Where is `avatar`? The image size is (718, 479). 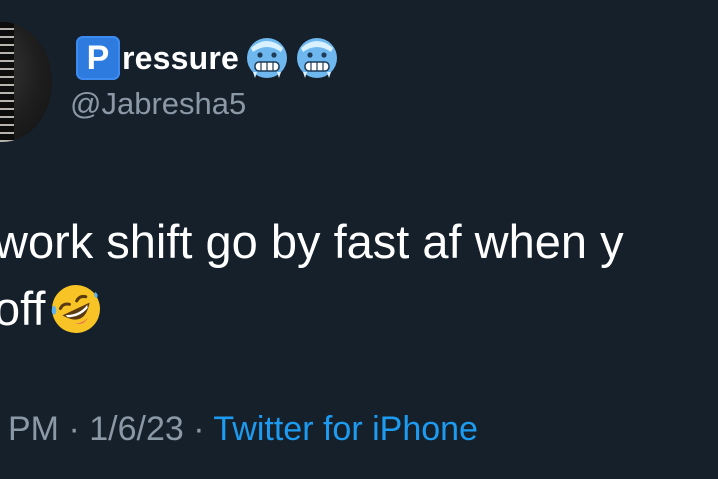 avatar is located at coordinates (26, 82).